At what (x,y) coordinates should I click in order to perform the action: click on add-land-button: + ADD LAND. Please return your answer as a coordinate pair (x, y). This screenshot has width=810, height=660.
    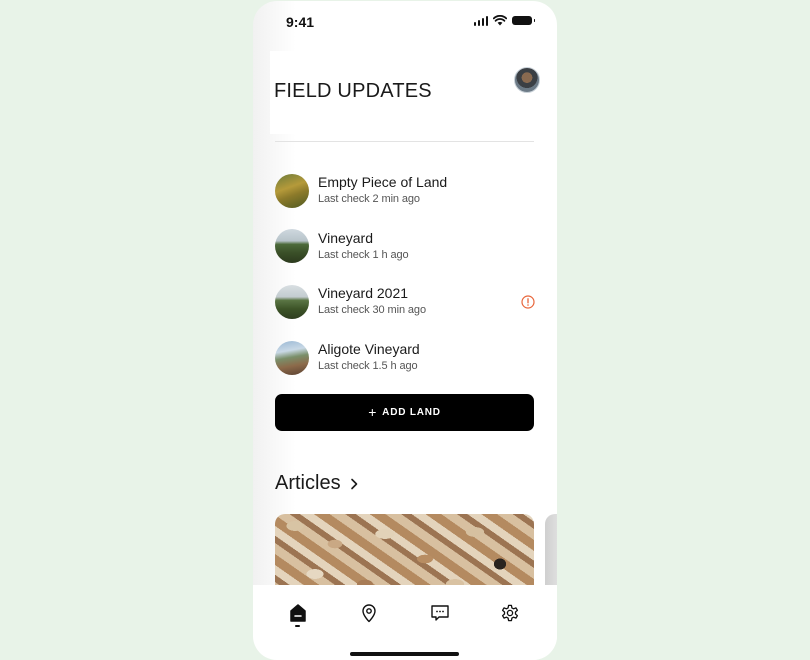
    Looking at the image, I should click on (404, 412).